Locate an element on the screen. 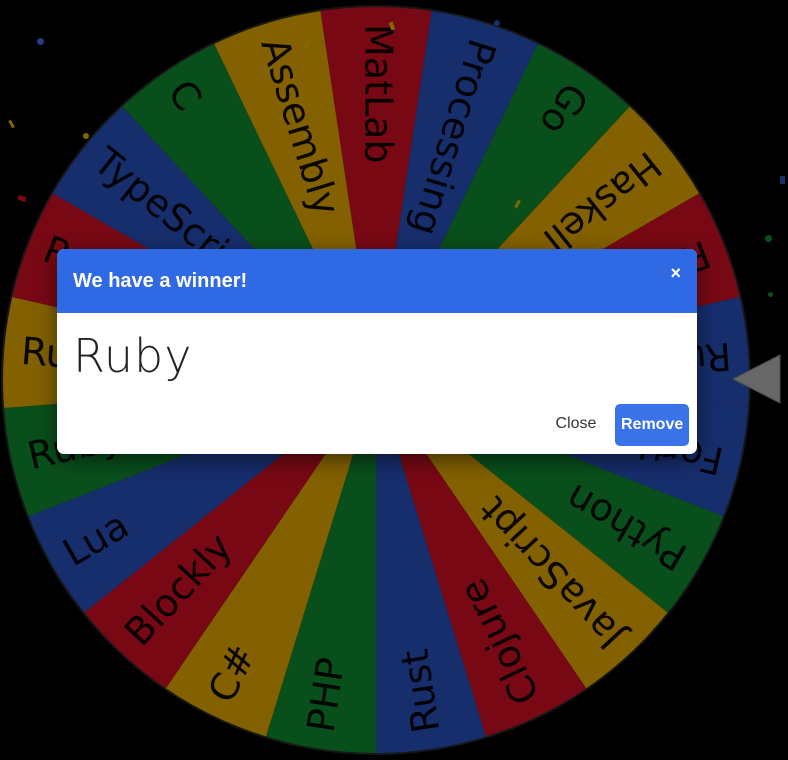 The image size is (788, 760). dialog-title: We have a winner! is located at coordinates (160, 281).